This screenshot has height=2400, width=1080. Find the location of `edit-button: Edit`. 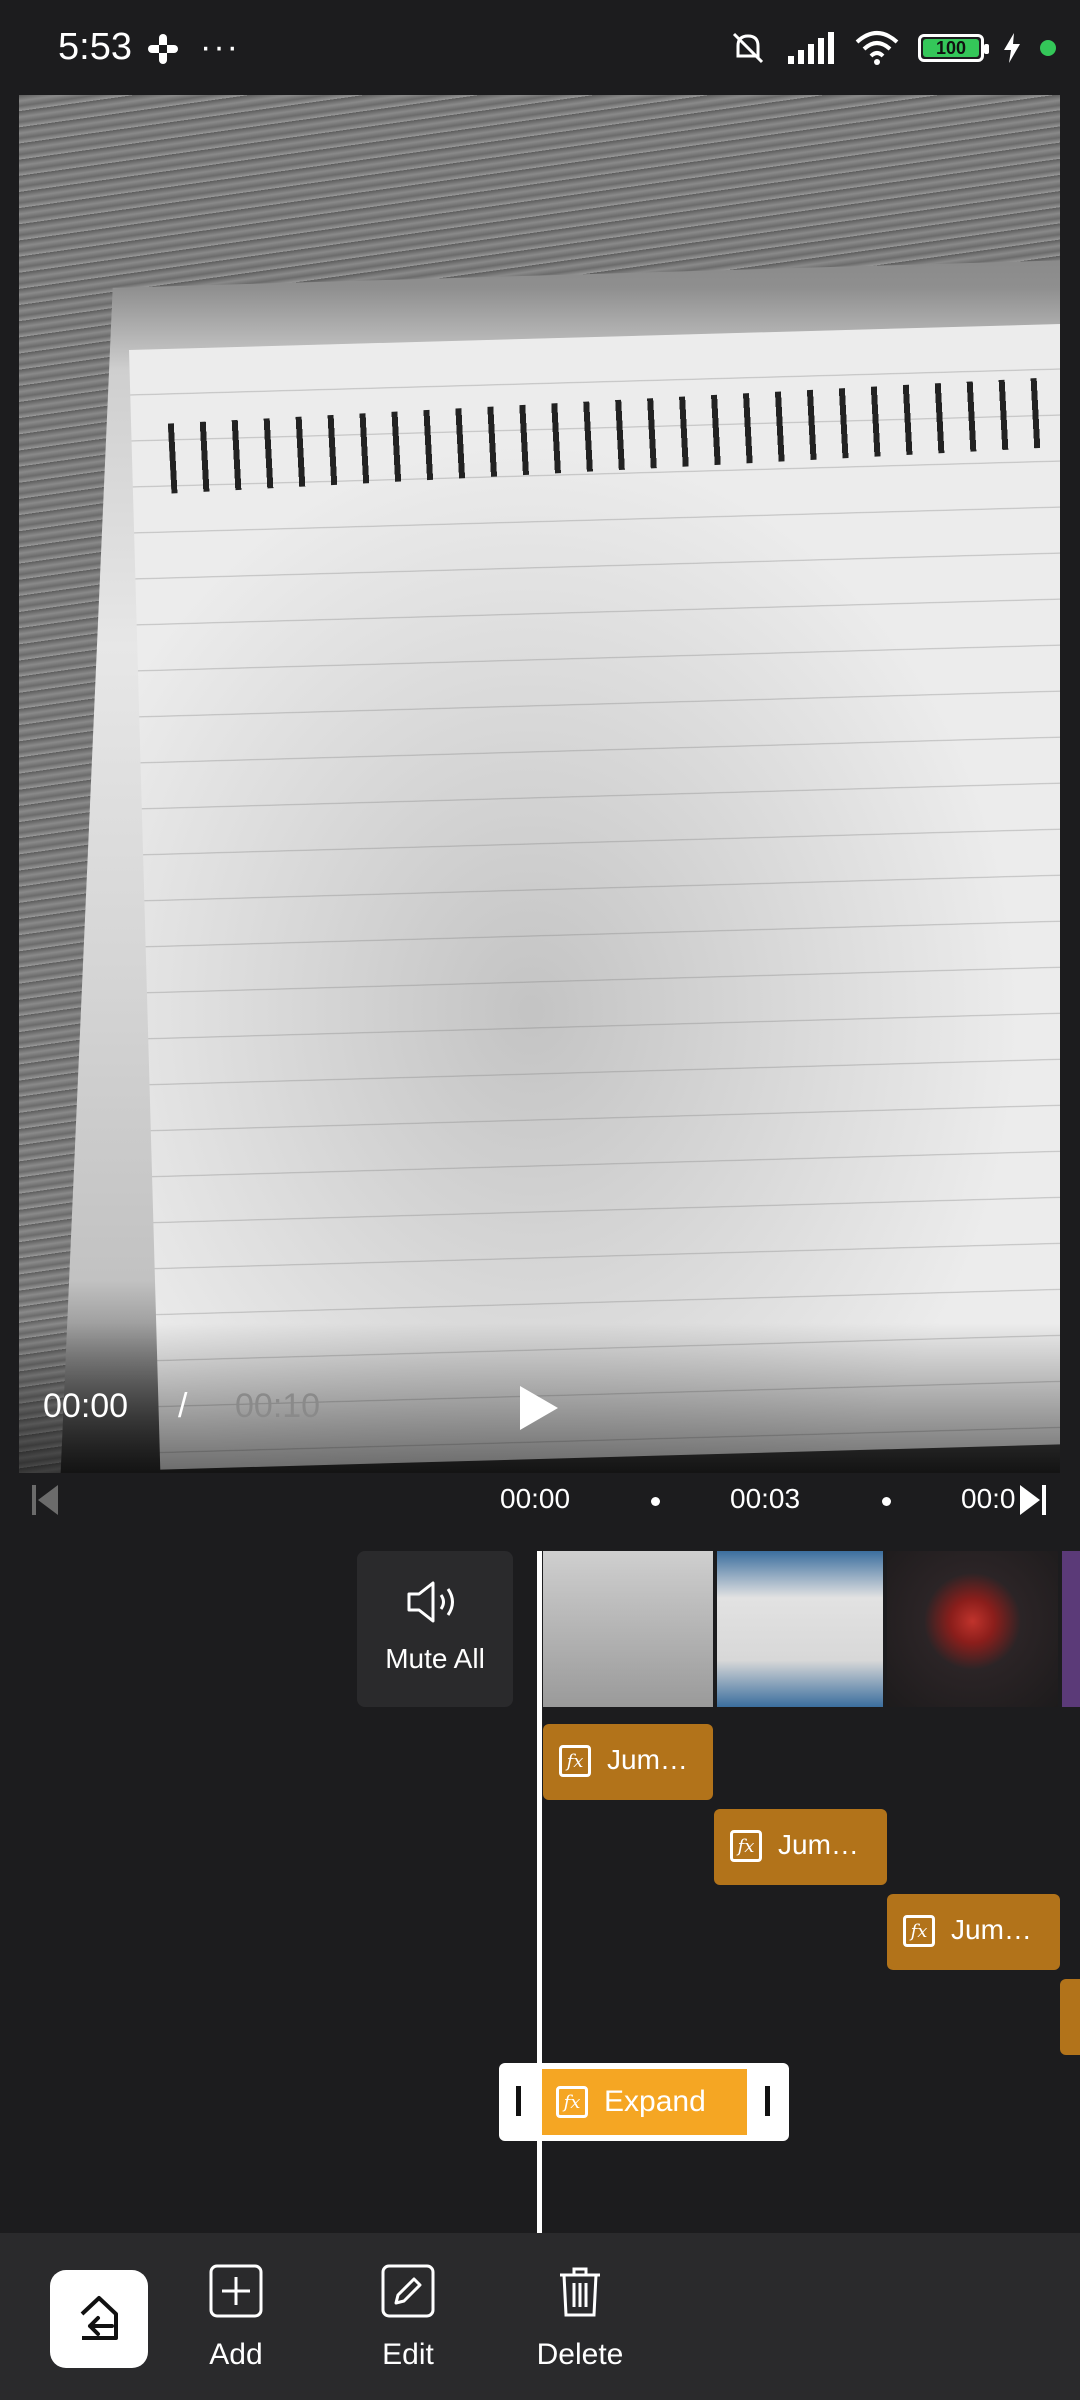

edit-button: Edit is located at coordinates (408, 2317).